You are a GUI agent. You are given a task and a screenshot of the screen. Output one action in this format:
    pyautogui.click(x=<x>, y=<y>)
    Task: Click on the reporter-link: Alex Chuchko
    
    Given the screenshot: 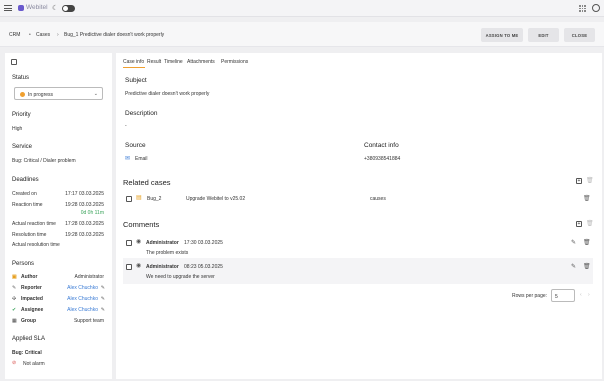 What is the action you would take?
    pyautogui.click(x=82, y=288)
    